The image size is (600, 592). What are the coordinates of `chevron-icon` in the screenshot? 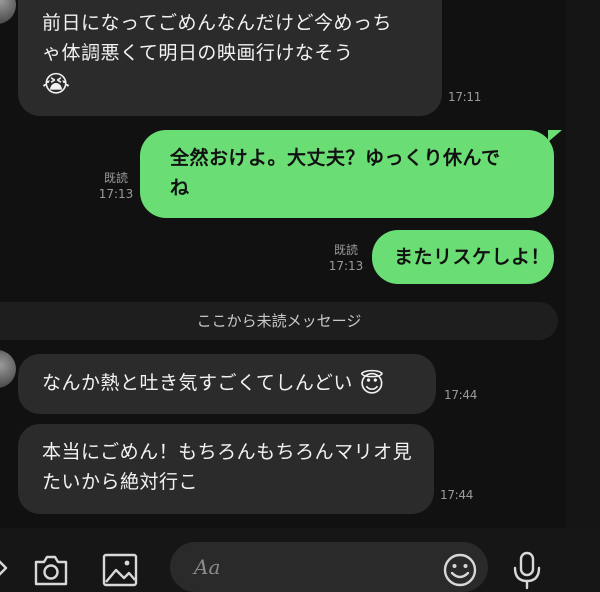 It's located at (6, 568).